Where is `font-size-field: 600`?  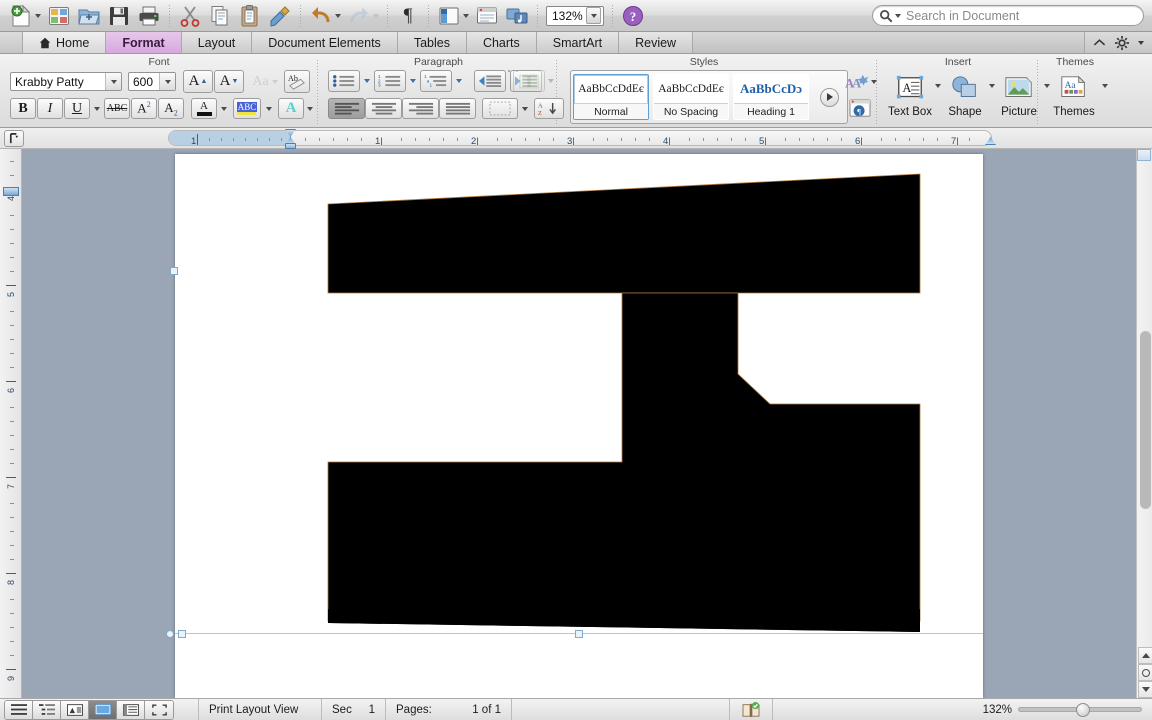 font-size-field: 600 is located at coordinates (152, 81).